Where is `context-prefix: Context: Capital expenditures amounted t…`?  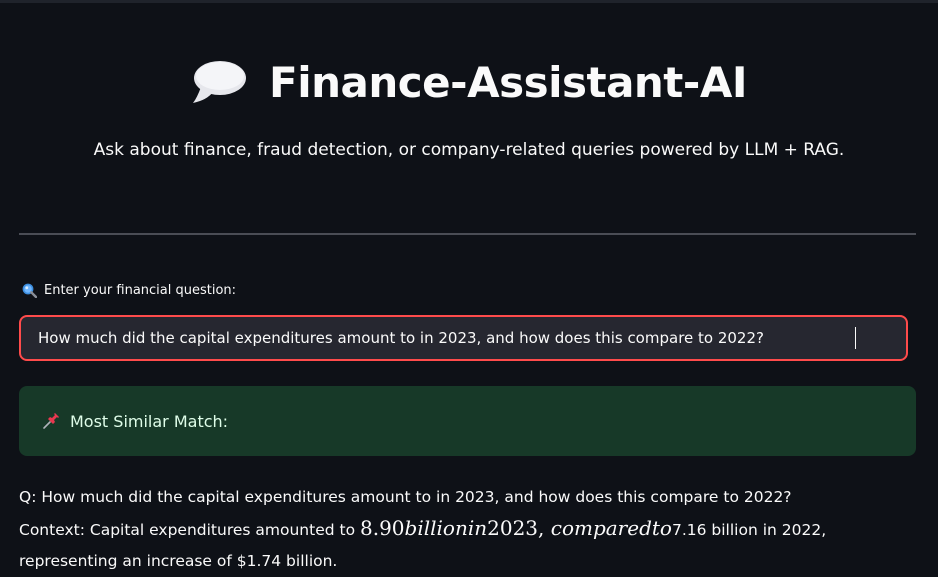
context-prefix: Context: Capital expenditures amounted t… is located at coordinates (189, 530).